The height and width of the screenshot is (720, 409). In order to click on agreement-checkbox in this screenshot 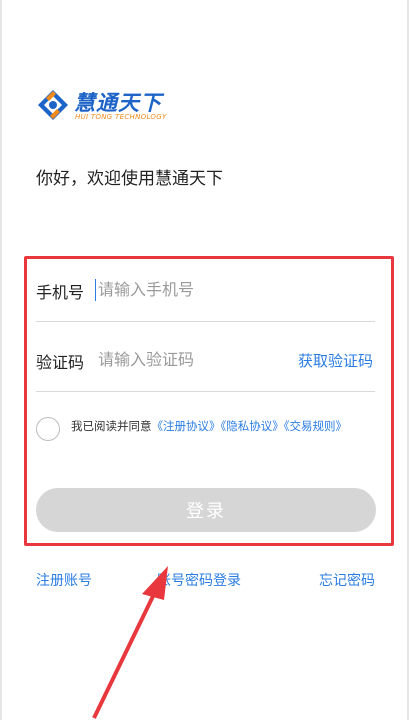, I will do `click(48, 429)`.